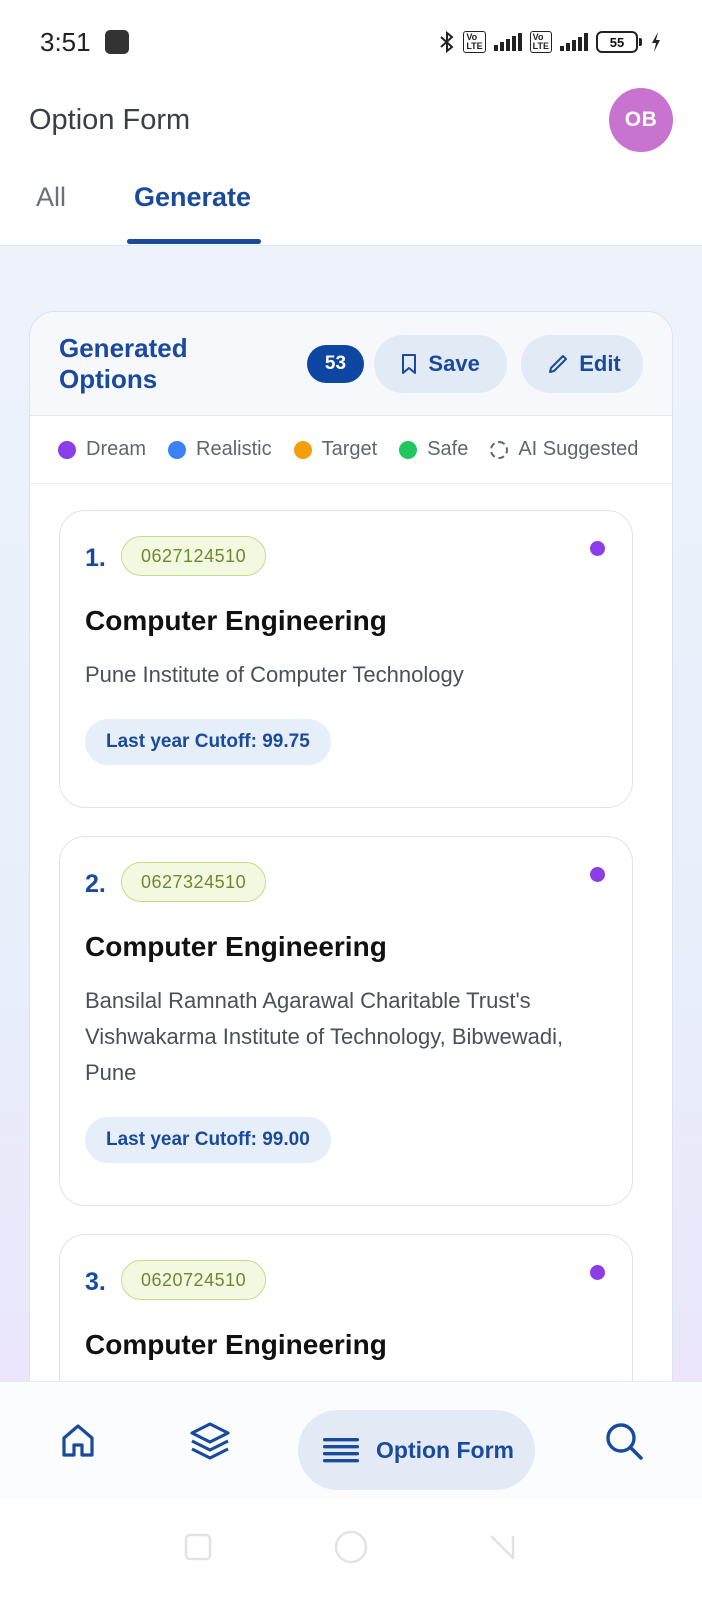 The height and width of the screenshot is (1600, 702). I want to click on edit-button: Edit, so click(582, 363).